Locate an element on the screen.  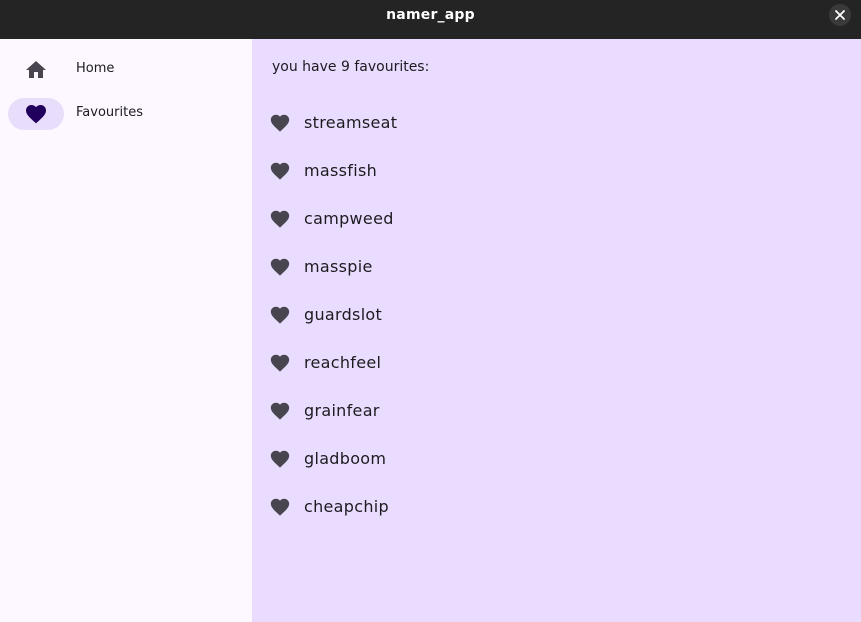
list-item: cheapchip is located at coordinates (556, 507).